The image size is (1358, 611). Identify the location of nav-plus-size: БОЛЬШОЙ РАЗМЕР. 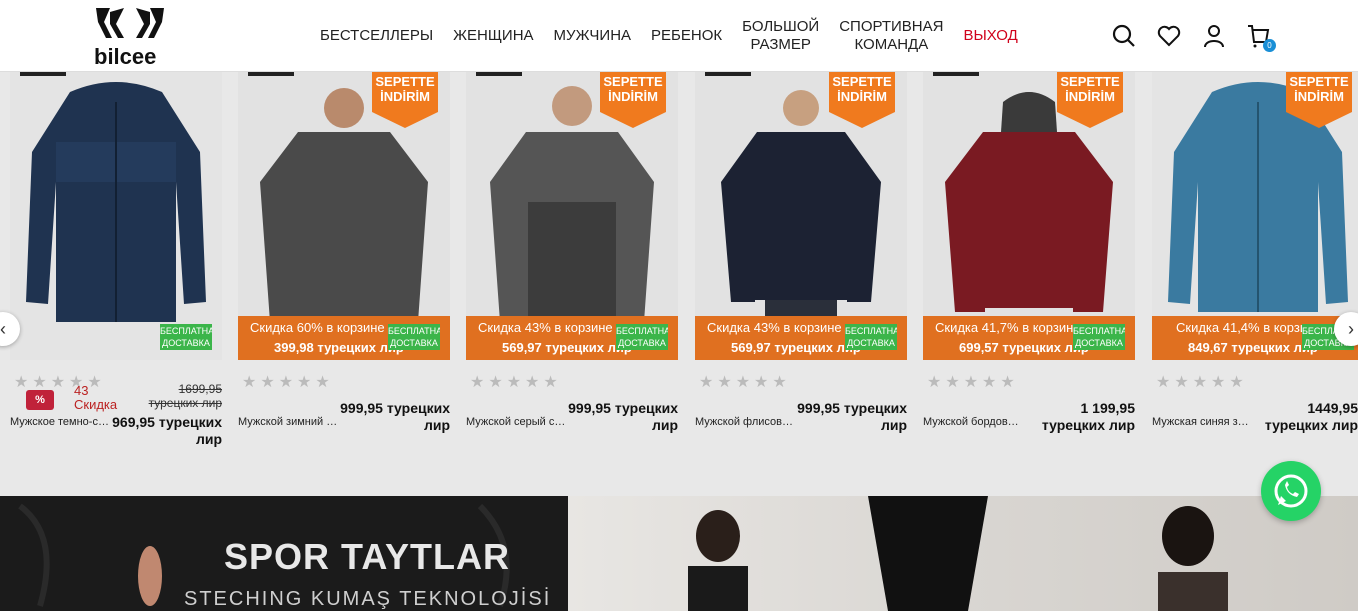
(780, 36).